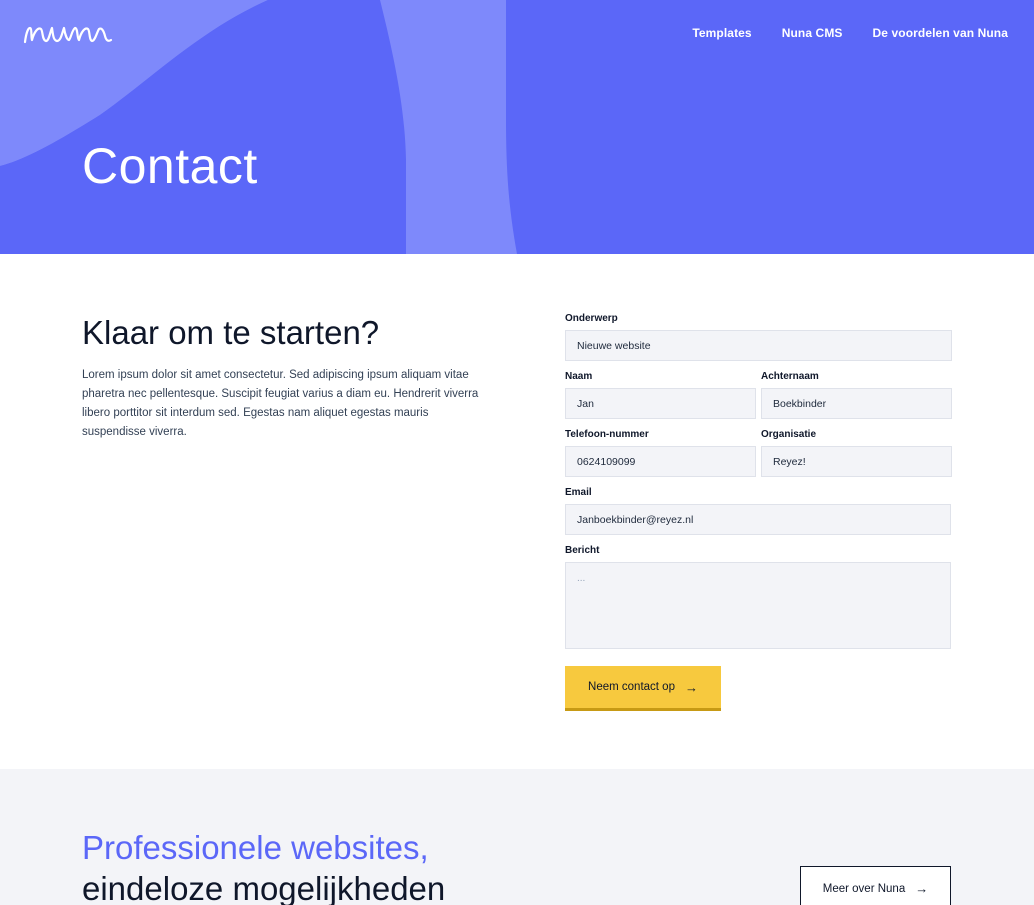 The height and width of the screenshot is (905, 1034). I want to click on nav-item-voordelen: De voordelen van Nuna, so click(940, 33).